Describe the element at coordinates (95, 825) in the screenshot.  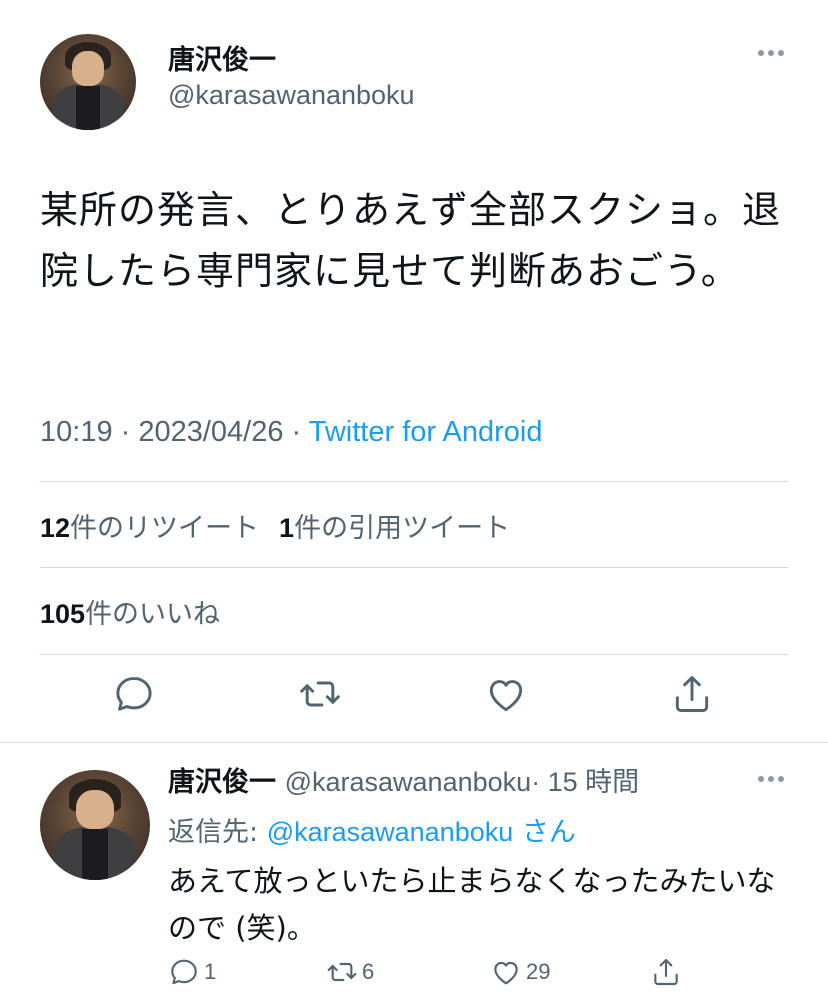
I see `reply-author-avatar` at that location.